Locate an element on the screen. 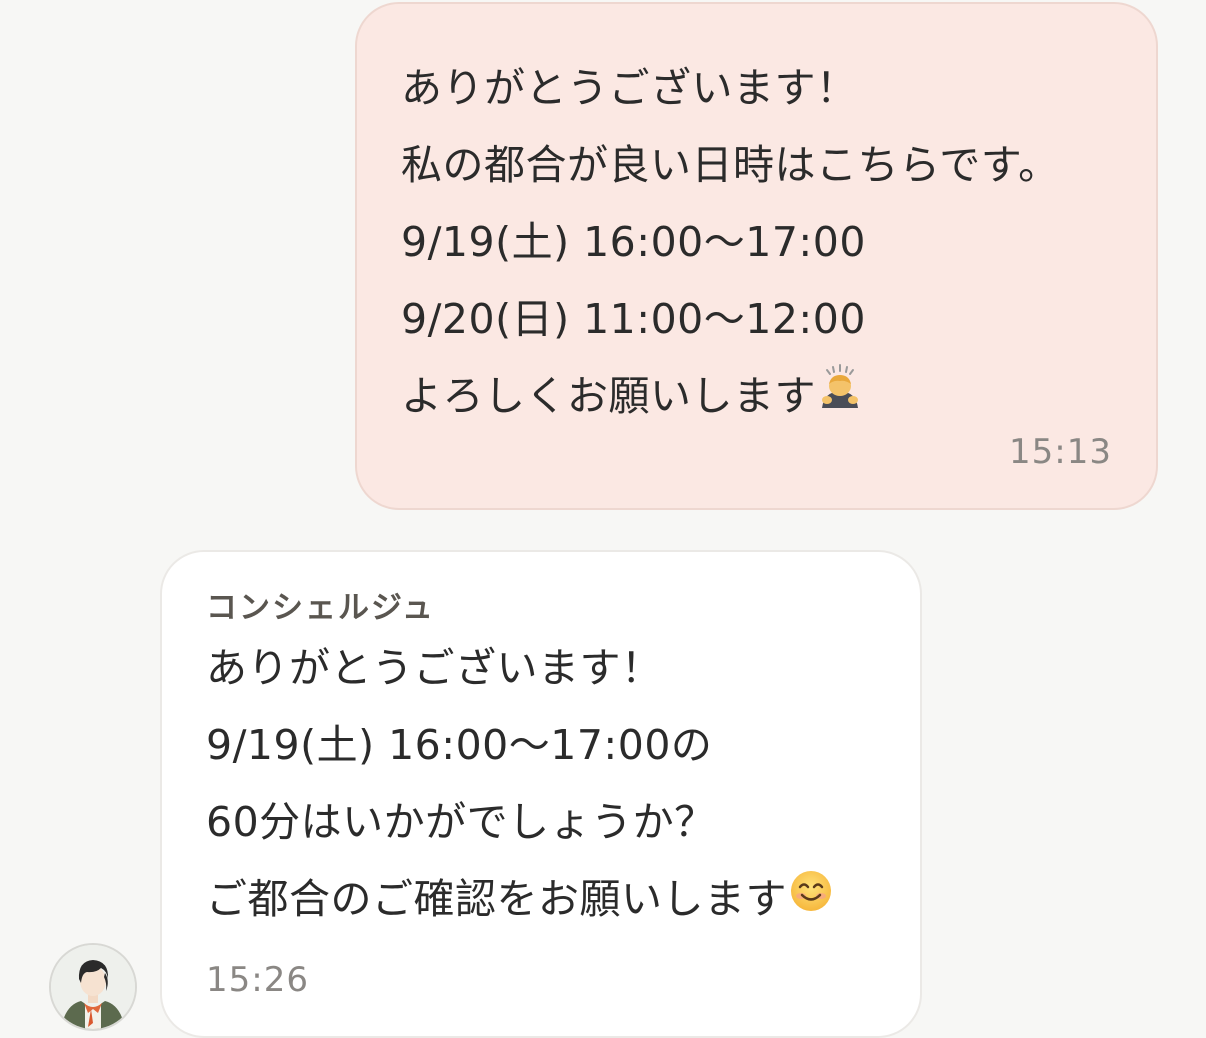 The image size is (1206, 1038). message-line: 9/20(日) 11:00〜12:00 is located at coordinates (633, 319).